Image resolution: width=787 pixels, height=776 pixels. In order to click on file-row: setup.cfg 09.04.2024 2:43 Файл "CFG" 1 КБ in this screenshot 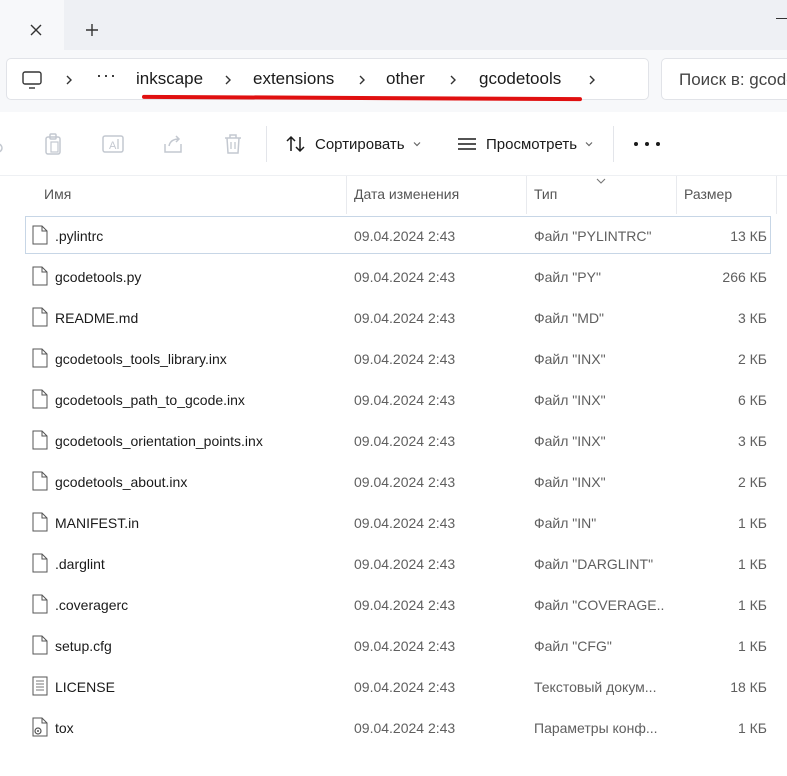, I will do `click(398, 645)`.